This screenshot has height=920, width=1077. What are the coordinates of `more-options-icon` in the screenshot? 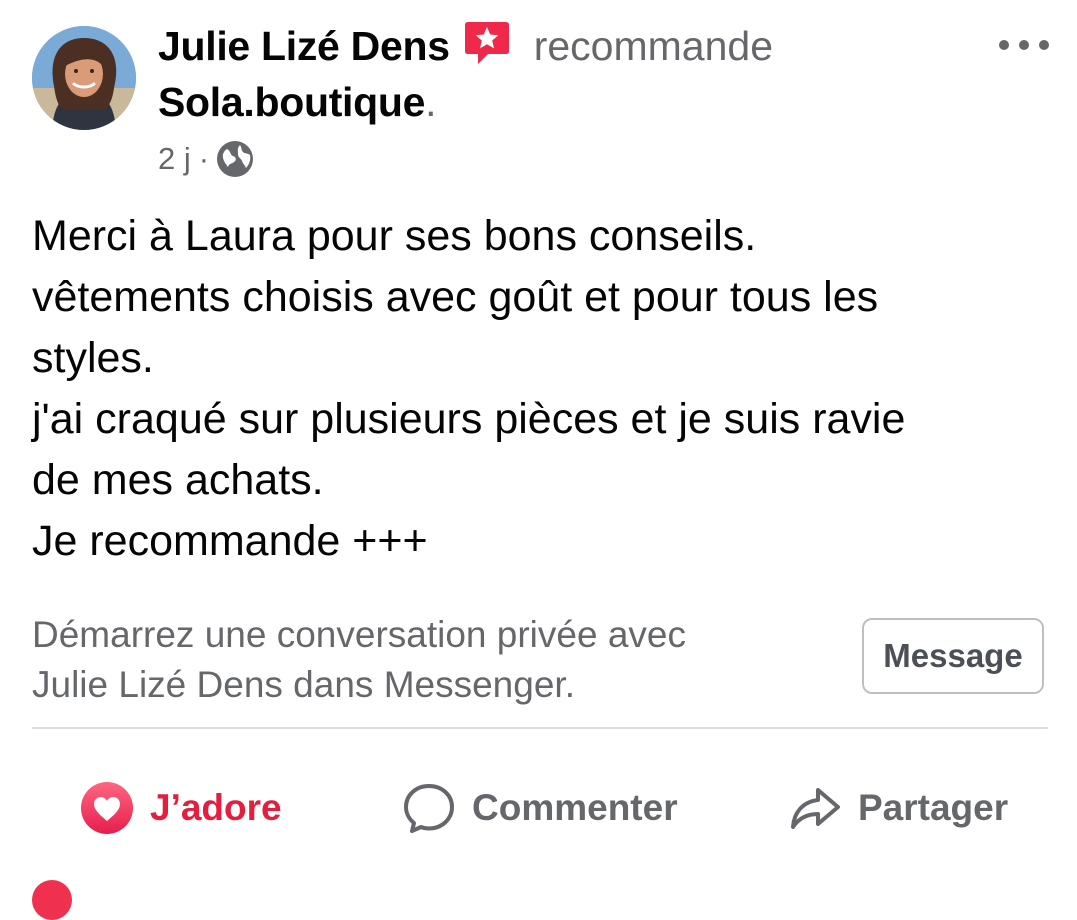 It's located at (1024, 45).